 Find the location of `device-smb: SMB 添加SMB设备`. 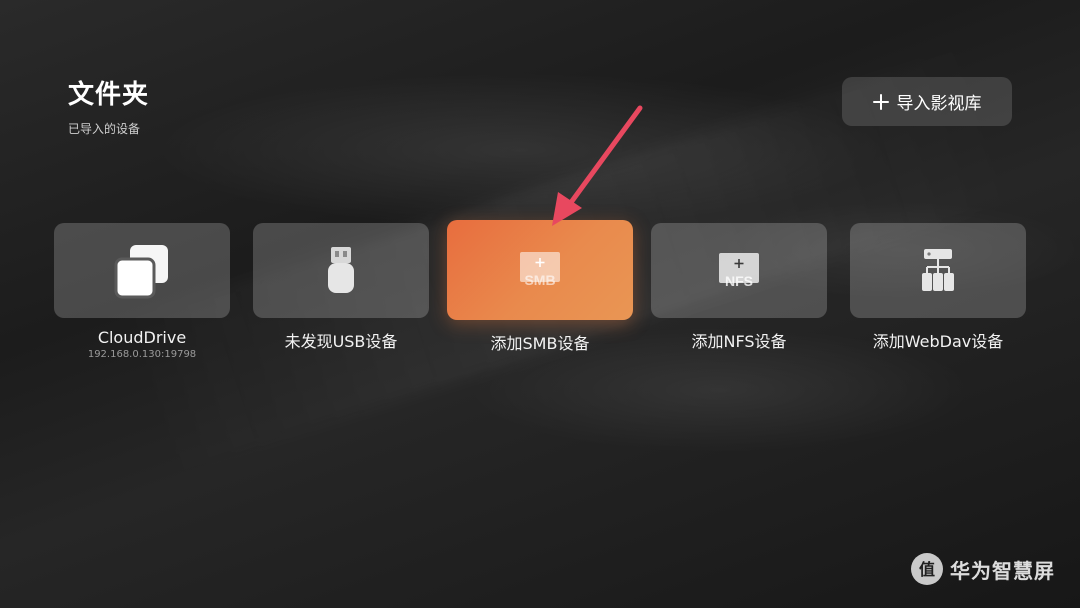

device-smb: SMB 添加SMB设备 is located at coordinates (540, 287).